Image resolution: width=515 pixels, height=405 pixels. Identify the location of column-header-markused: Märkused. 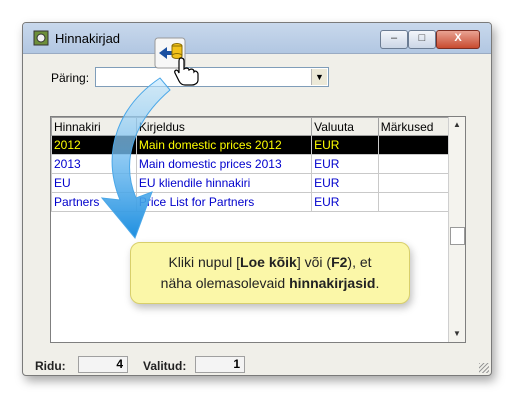
(413, 126).